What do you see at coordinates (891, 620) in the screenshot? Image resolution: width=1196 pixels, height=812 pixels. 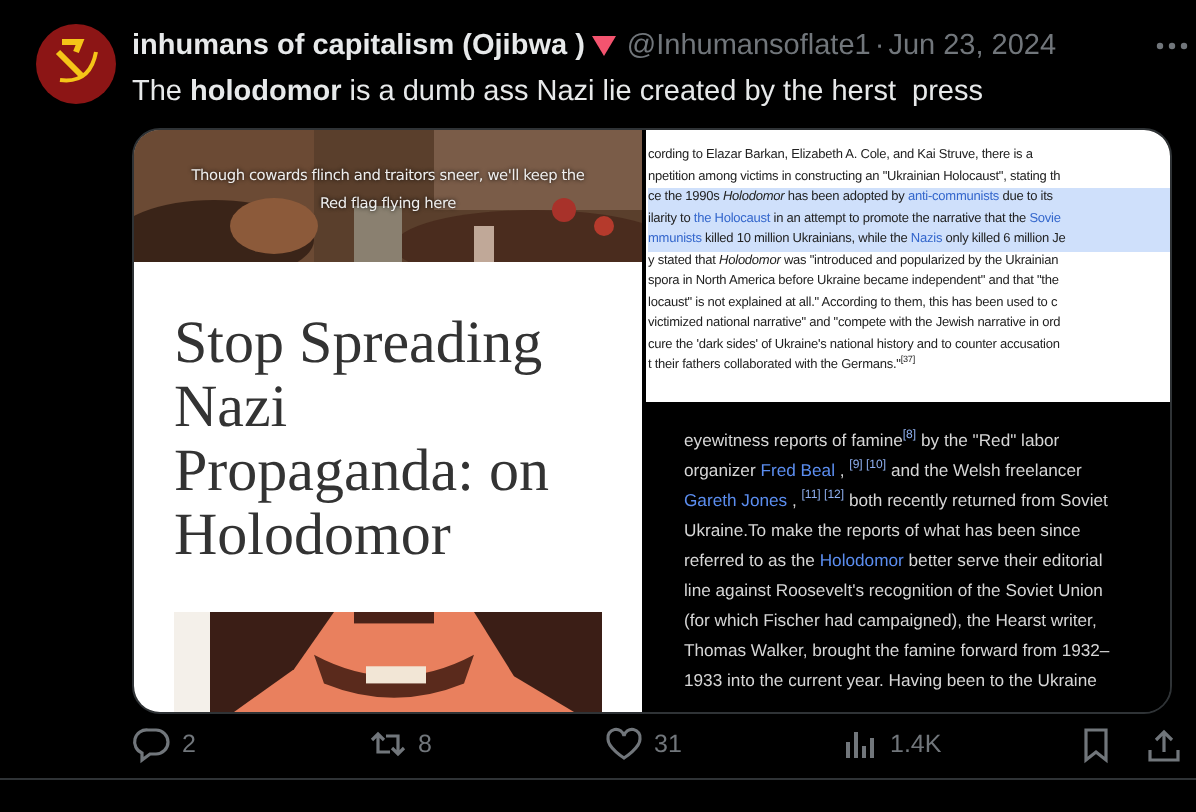 I see `excerpt-line: (for which Fischer had campaigned), the Hearst writer,` at bounding box center [891, 620].